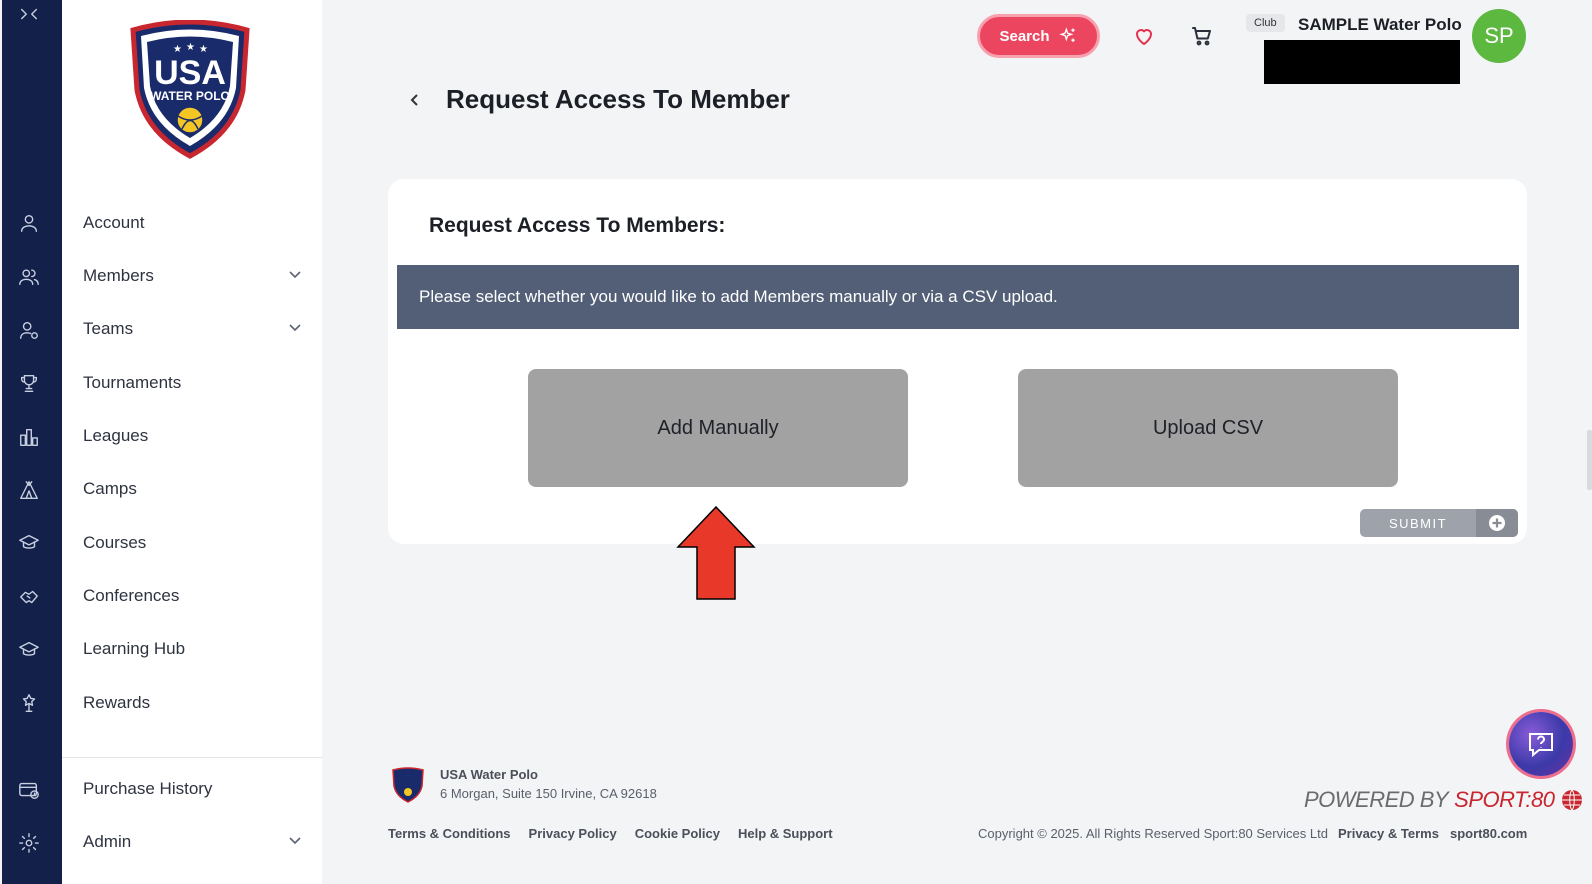 The image size is (1592, 884). I want to click on footer-link-privacy: Privacy Policy, so click(573, 833).